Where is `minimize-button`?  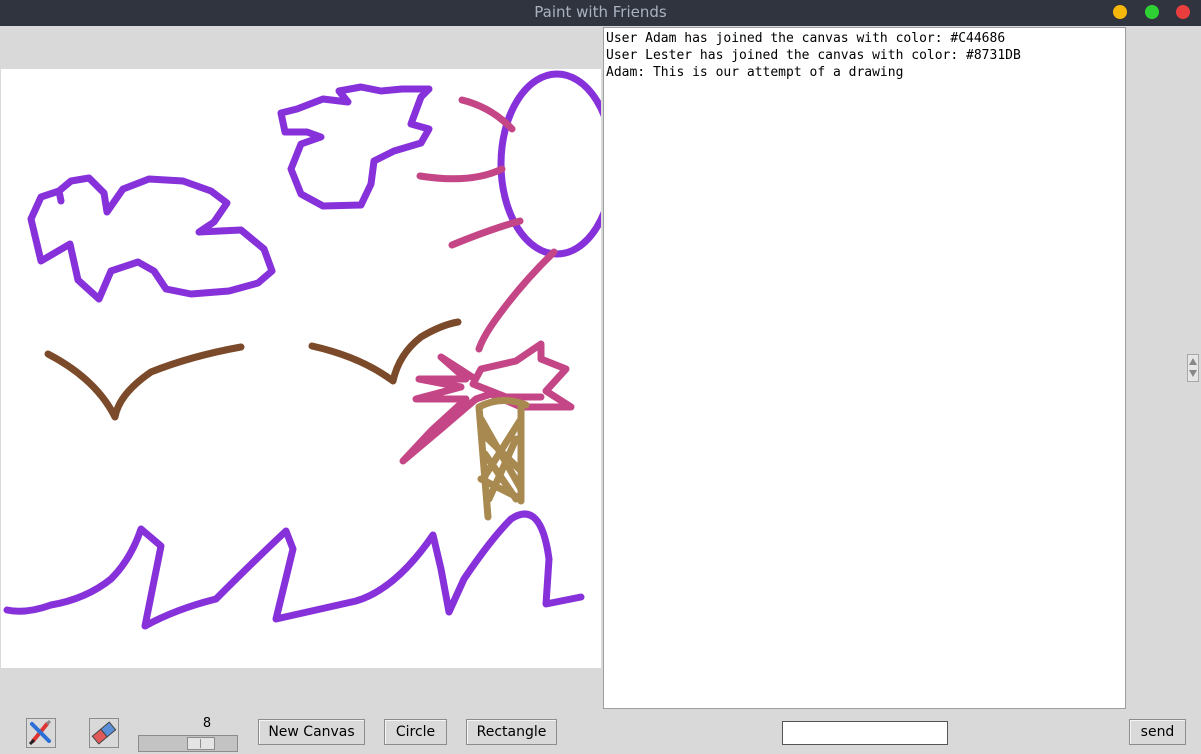
minimize-button is located at coordinates (1120, 12).